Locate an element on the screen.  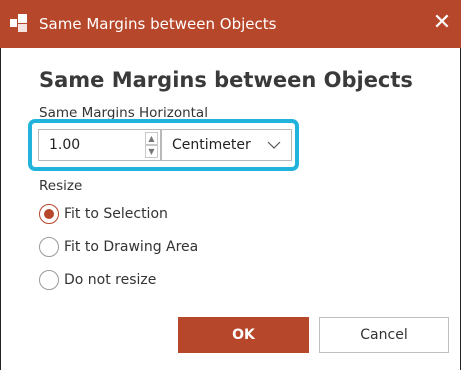
dialog-heading: Same Margins between Objects is located at coordinates (226, 80).